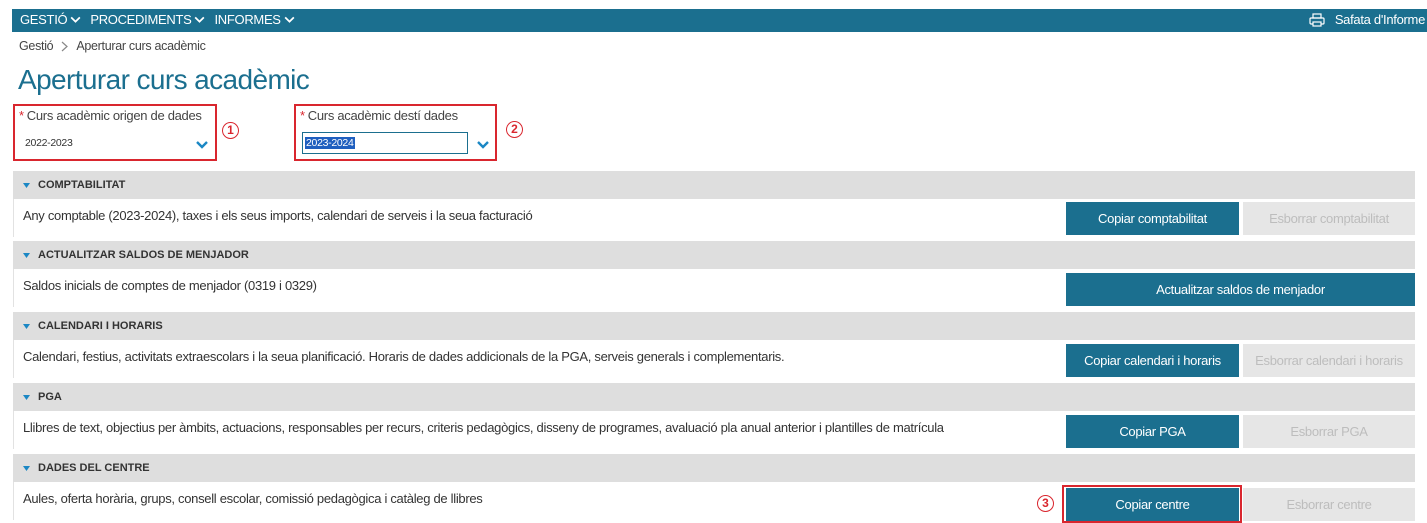 This screenshot has width=1427, height=523. I want to click on section-title: COMPTABILITAT, so click(82, 185).